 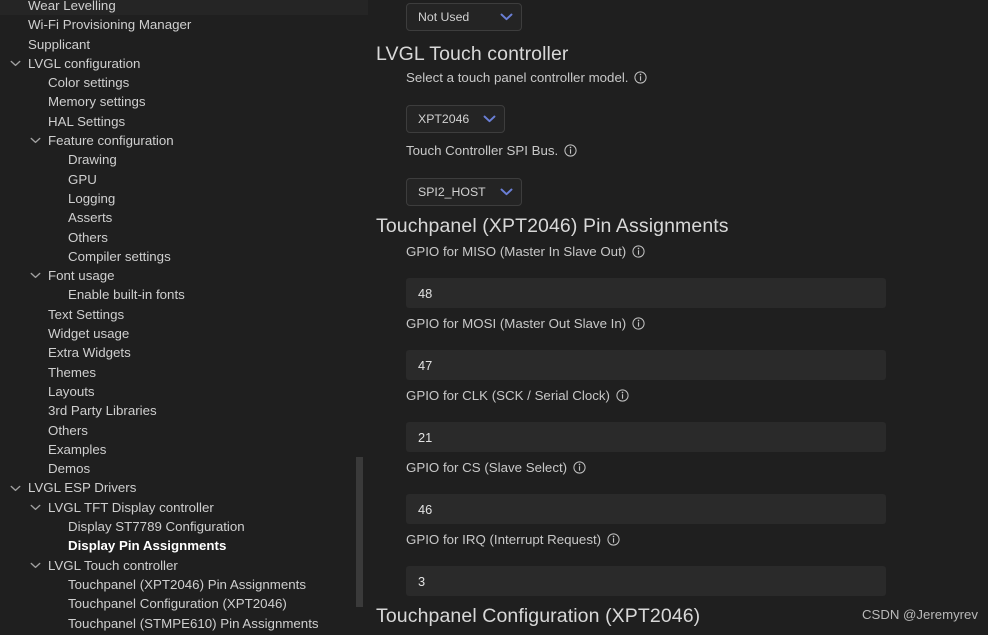 What do you see at coordinates (82, 488) in the screenshot?
I see `sidebar-item-label: LVGL ESP Drivers` at bounding box center [82, 488].